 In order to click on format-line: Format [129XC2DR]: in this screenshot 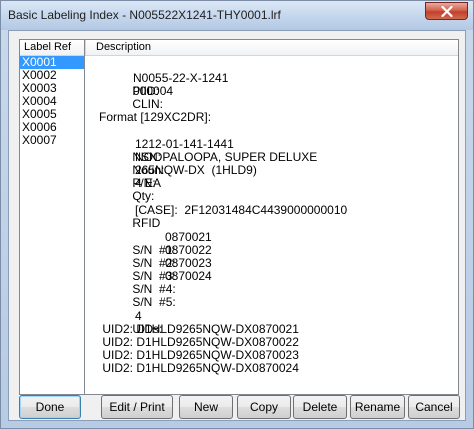, I will do `click(155, 117)`.